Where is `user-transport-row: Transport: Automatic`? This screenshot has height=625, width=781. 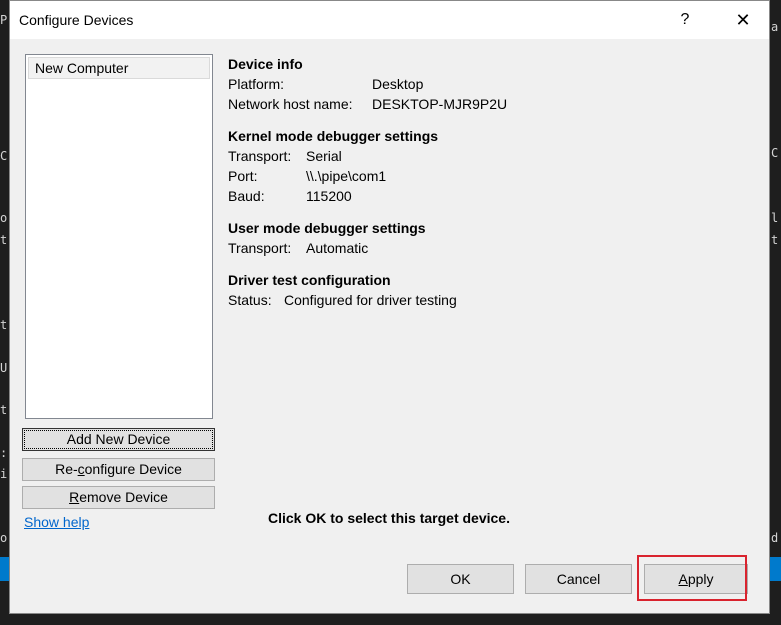
user-transport-row: Transport: Automatic is located at coordinates (378, 249).